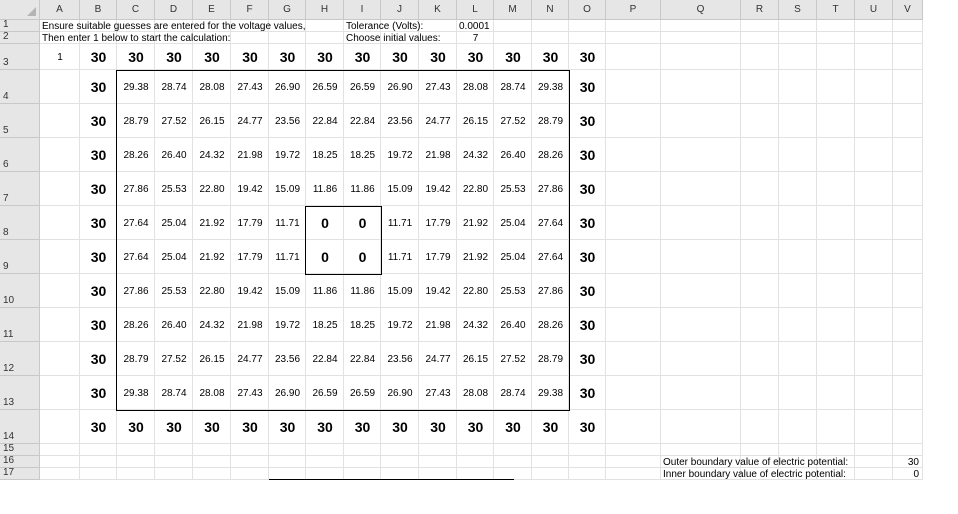 The height and width of the screenshot is (514, 958). I want to click on potential-cell-l13: 28.08, so click(475, 393).